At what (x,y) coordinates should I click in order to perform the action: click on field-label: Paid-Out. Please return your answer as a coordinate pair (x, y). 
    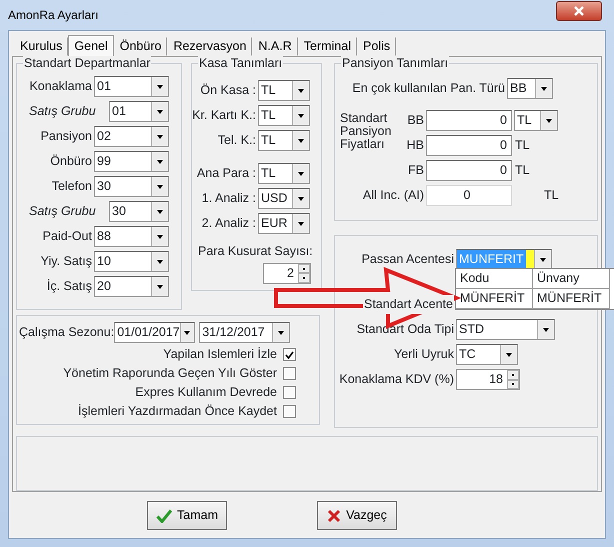
    Looking at the image, I should click on (67, 237).